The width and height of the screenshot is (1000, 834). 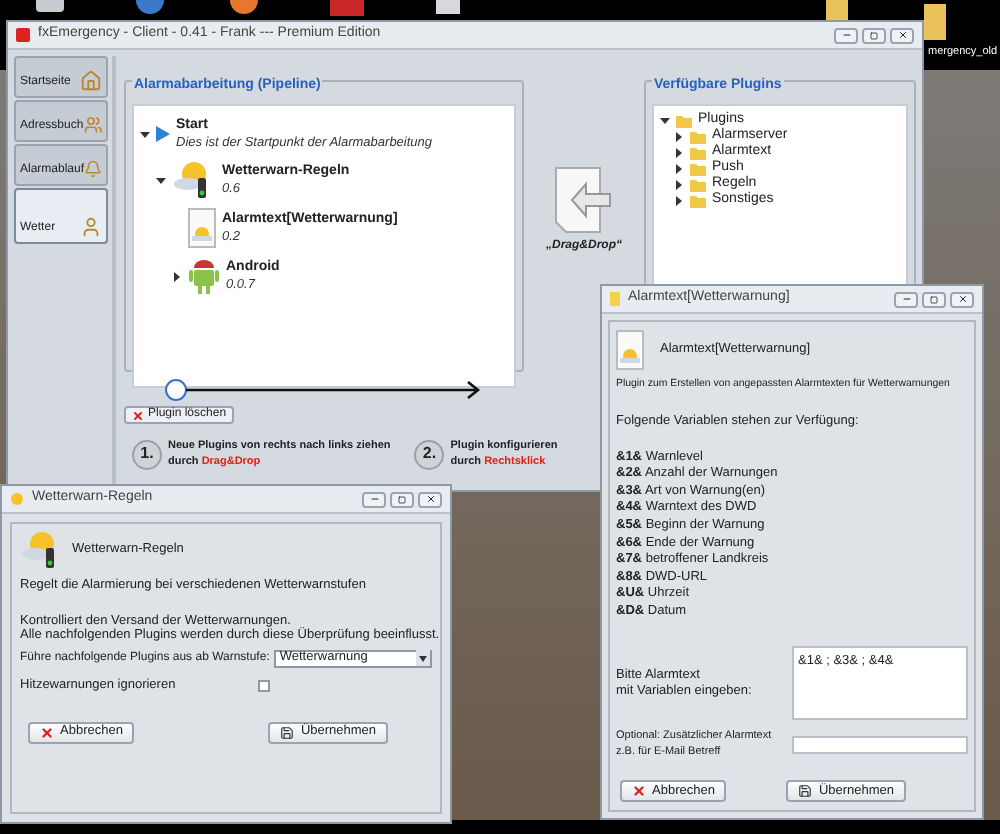 What do you see at coordinates (147, 454) in the screenshot?
I see `step-number: 1.` at bounding box center [147, 454].